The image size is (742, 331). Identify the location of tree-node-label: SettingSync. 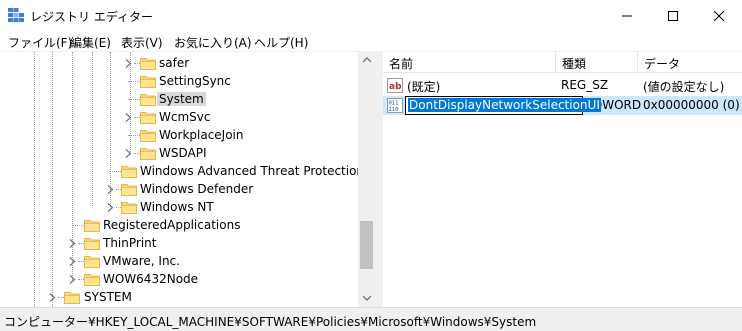
(195, 81).